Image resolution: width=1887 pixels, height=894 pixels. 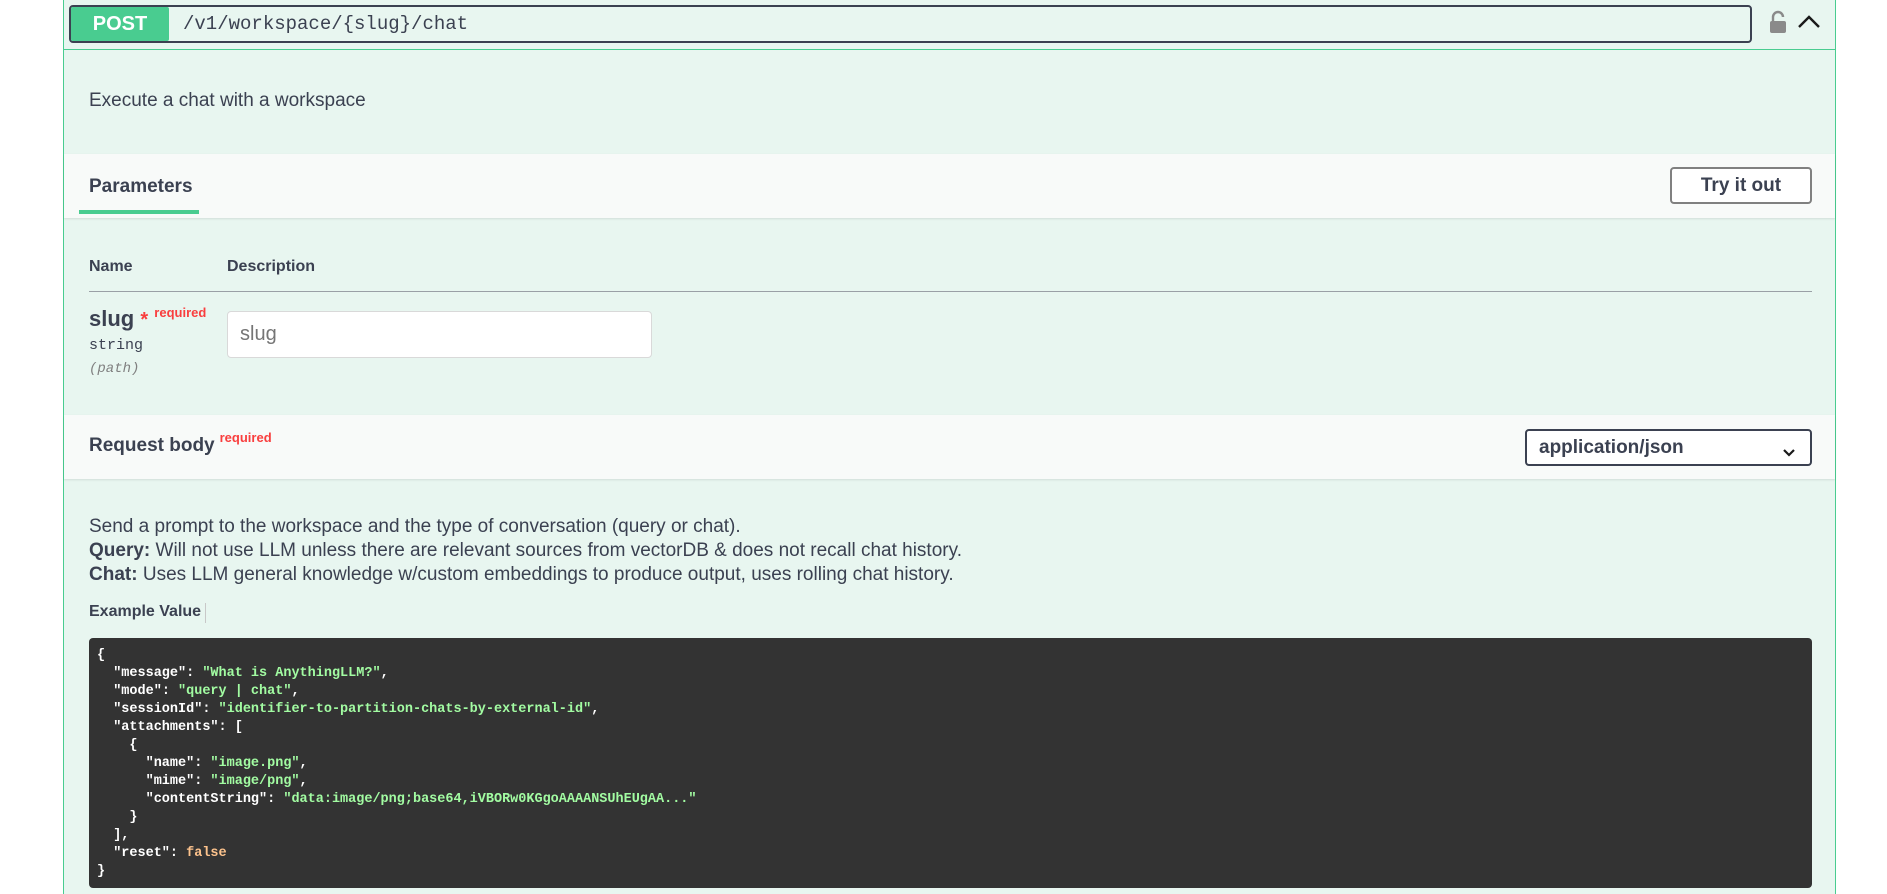 I want to click on parameters-header: Parameters Try it out, so click(x=949, y=186).